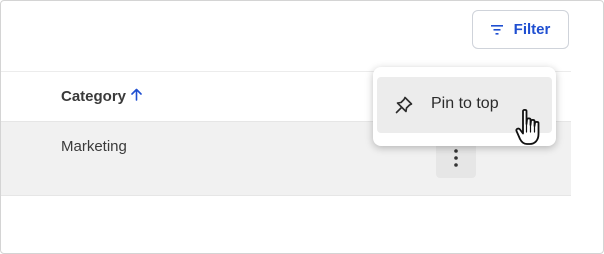 The image size is (604, 254). Describe the element at coordinates (94, 96) in the screenshot. I see `column-header-label: Category` at that location.